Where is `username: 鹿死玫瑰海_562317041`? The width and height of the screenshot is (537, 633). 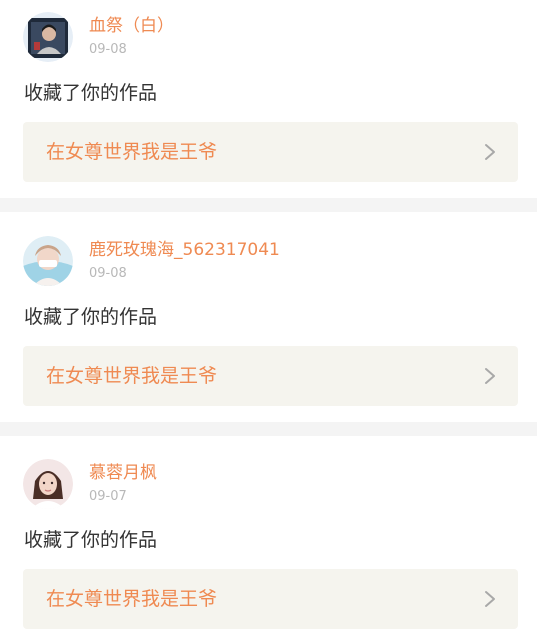
username: 鹿死玫瑰海_562317041 is located at coordinates (184, 250).